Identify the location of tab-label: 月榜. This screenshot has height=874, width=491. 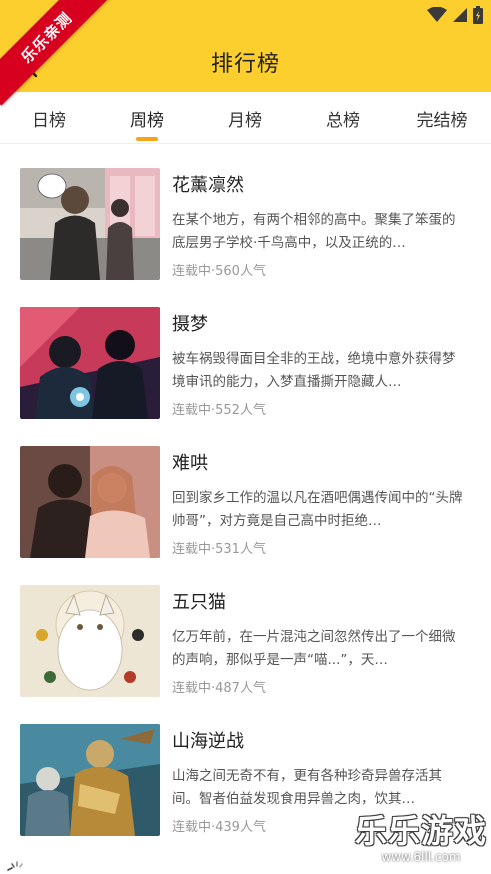
(245, 120).